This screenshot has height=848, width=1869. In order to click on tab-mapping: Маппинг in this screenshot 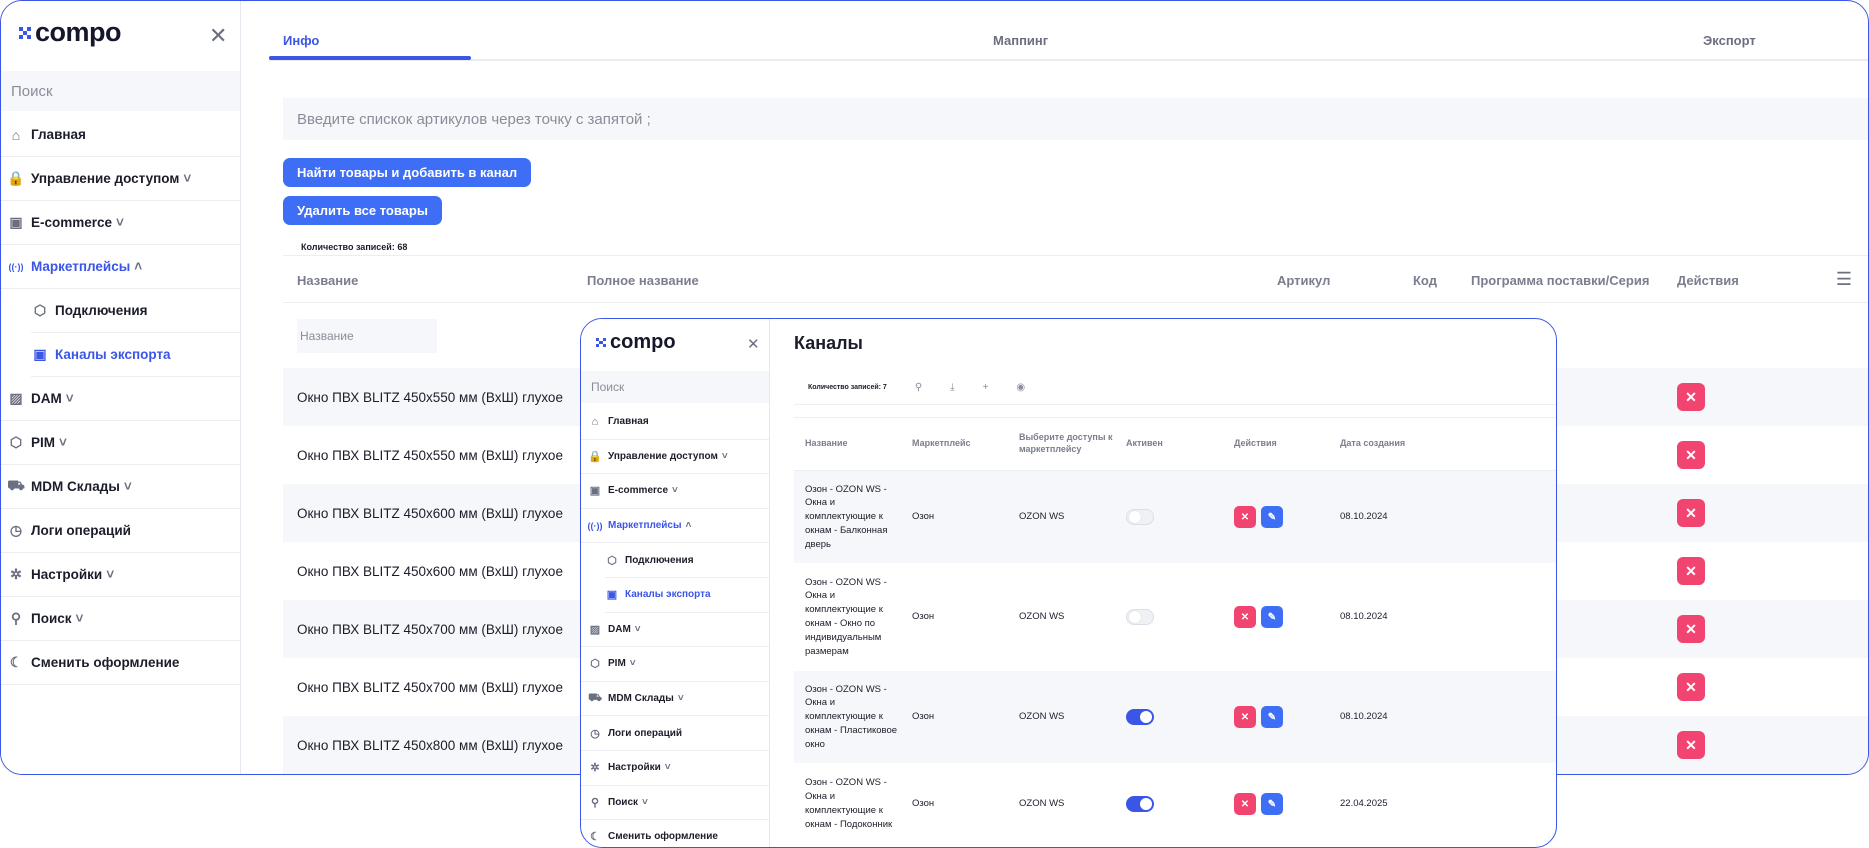, I will do `click(1020, 40)`.